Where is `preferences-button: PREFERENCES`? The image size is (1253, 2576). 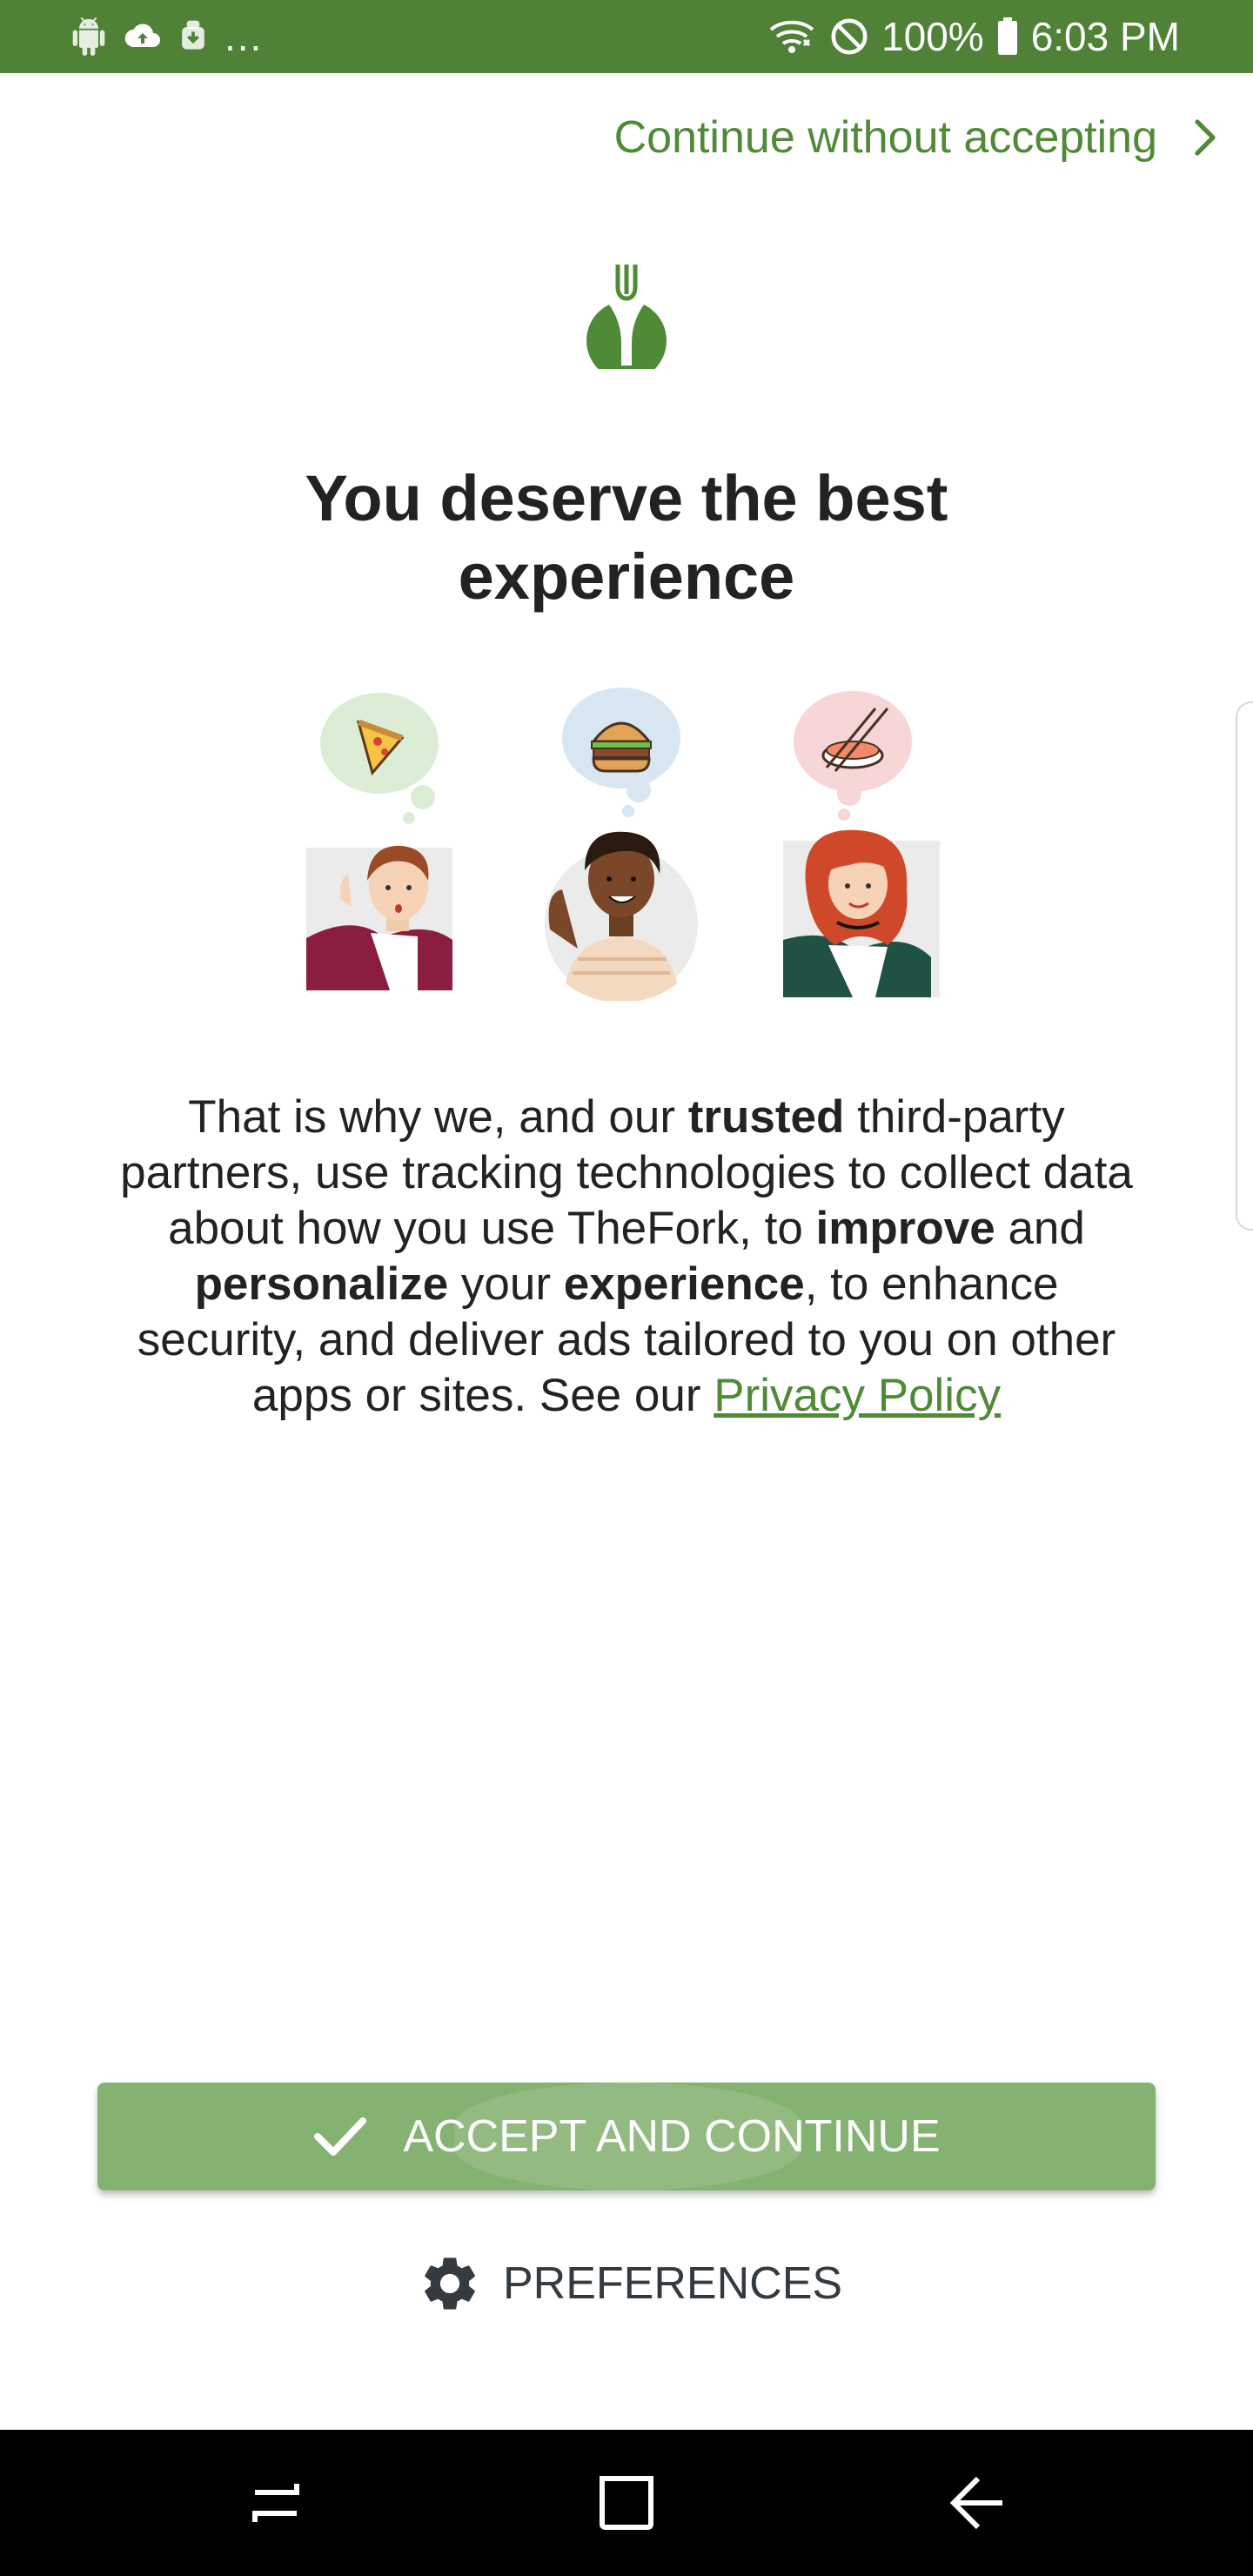 preferences-button: PREFERENCES is located at coordinates (630, 2283).